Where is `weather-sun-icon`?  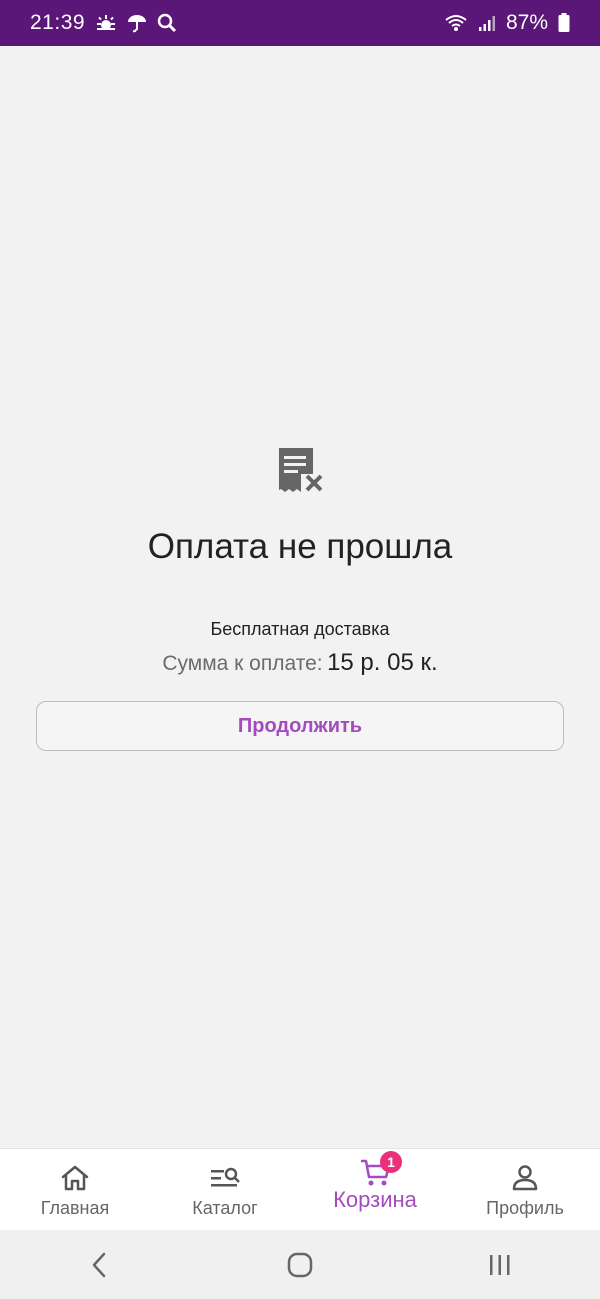
weather-sun-icon is located at coordinates (106, 23).